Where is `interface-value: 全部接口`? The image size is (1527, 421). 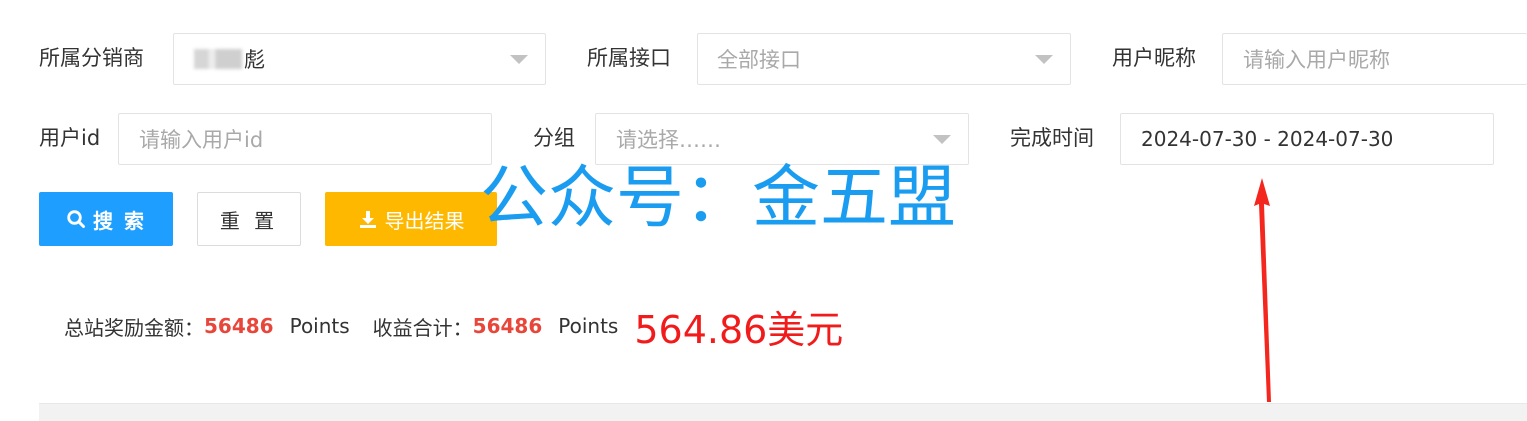
interface-value: 全部接口 is located at coordinates (759, 60).